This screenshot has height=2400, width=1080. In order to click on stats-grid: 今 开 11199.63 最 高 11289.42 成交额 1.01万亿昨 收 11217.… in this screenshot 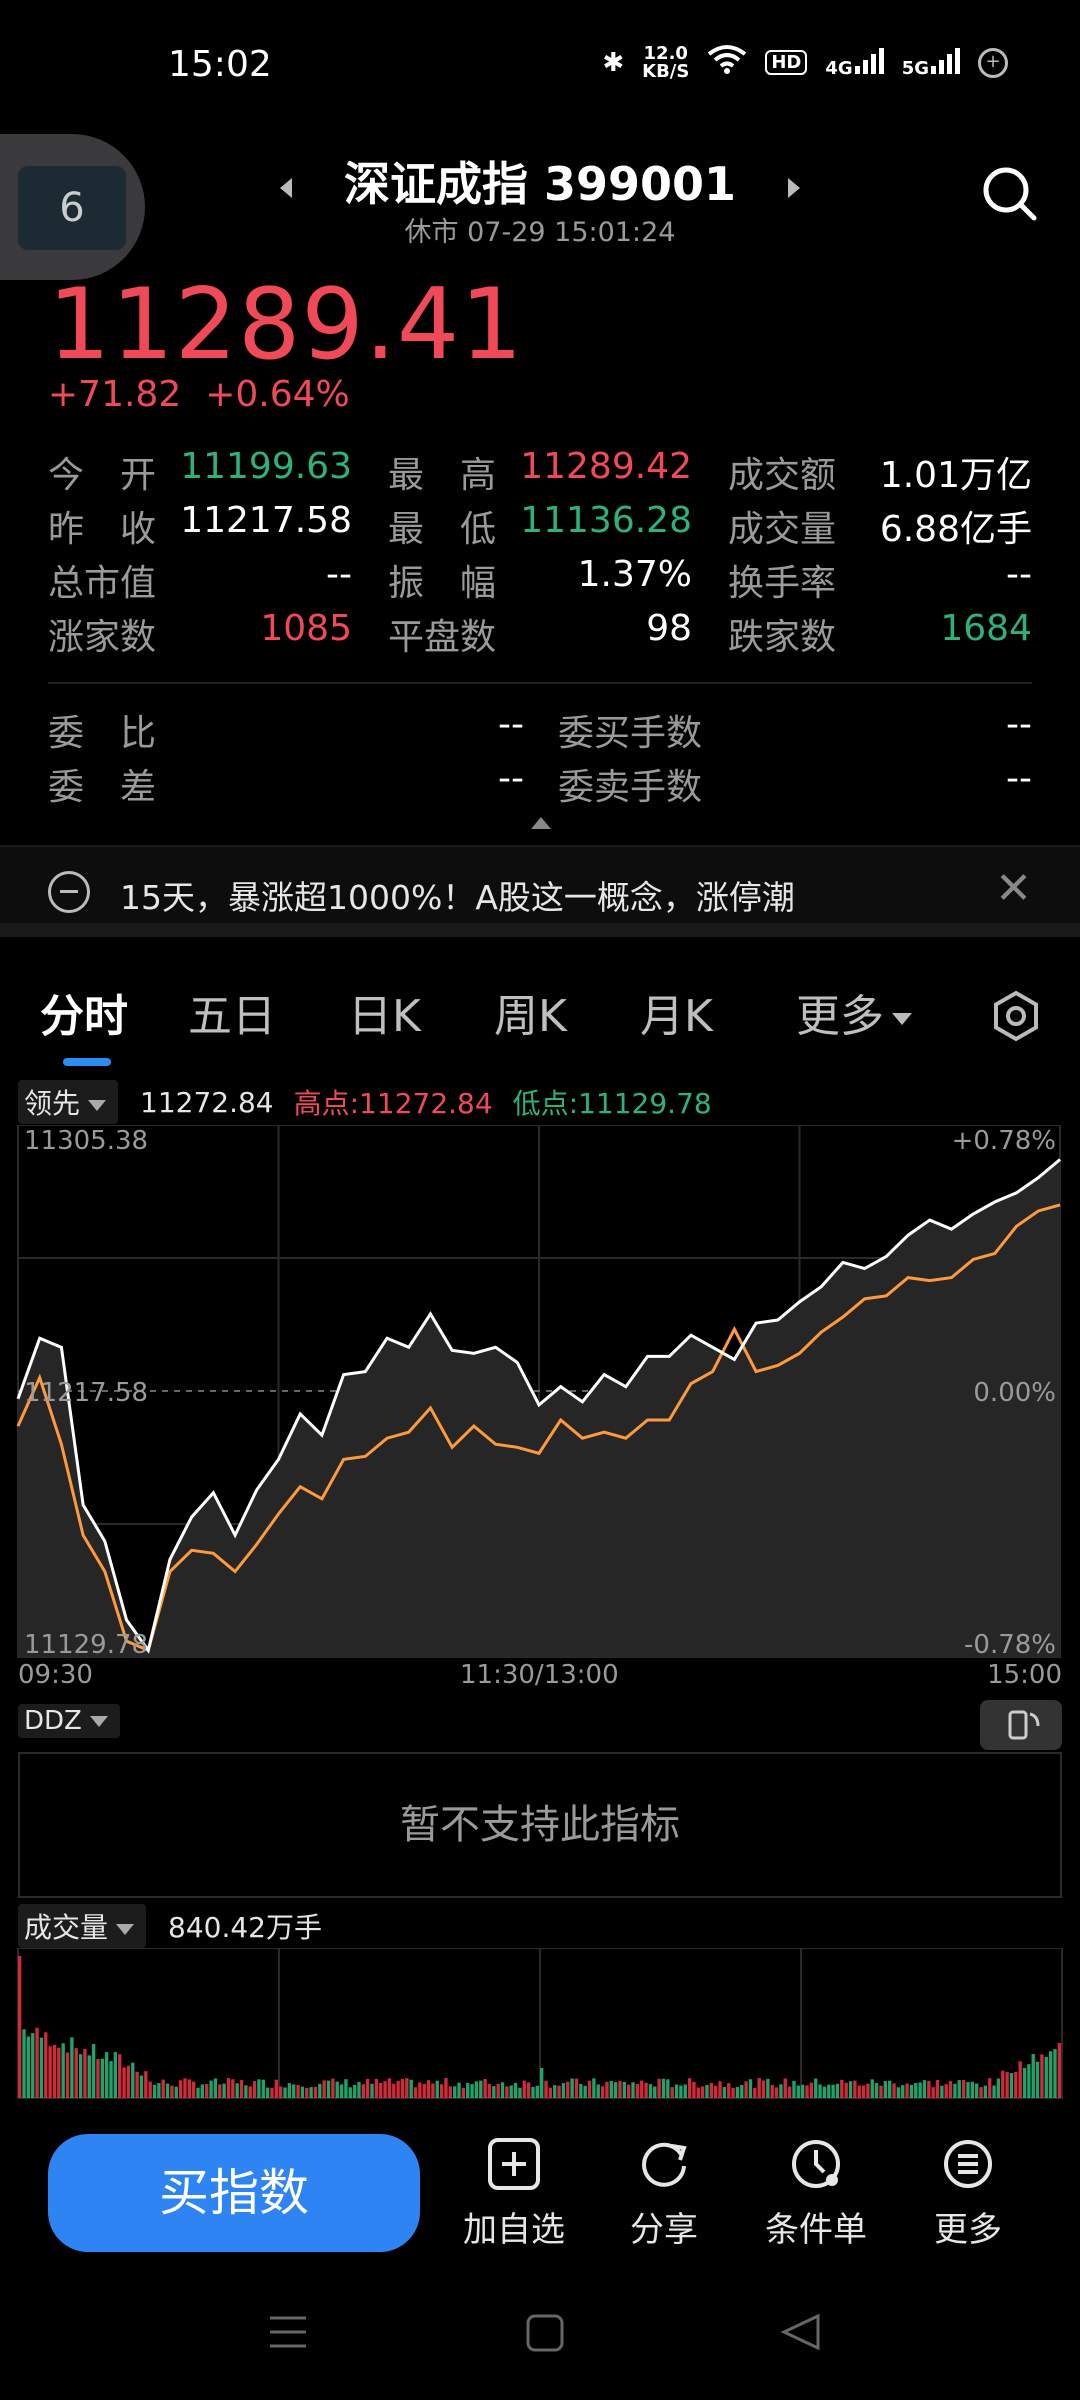, I will do `click(540, 554)`.